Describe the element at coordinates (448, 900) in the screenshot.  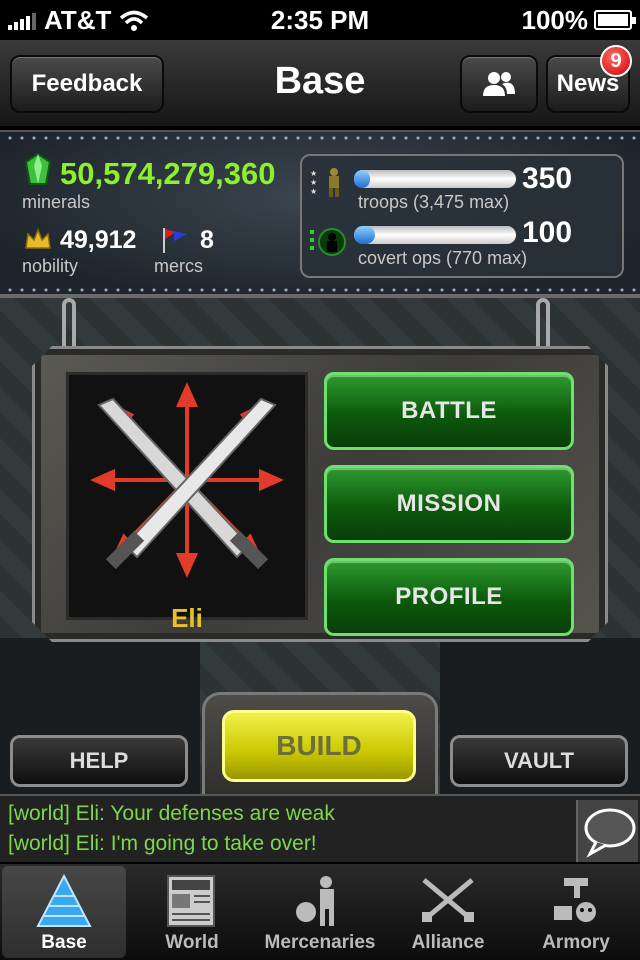
I see `crossed-rifles-icon` at that location.